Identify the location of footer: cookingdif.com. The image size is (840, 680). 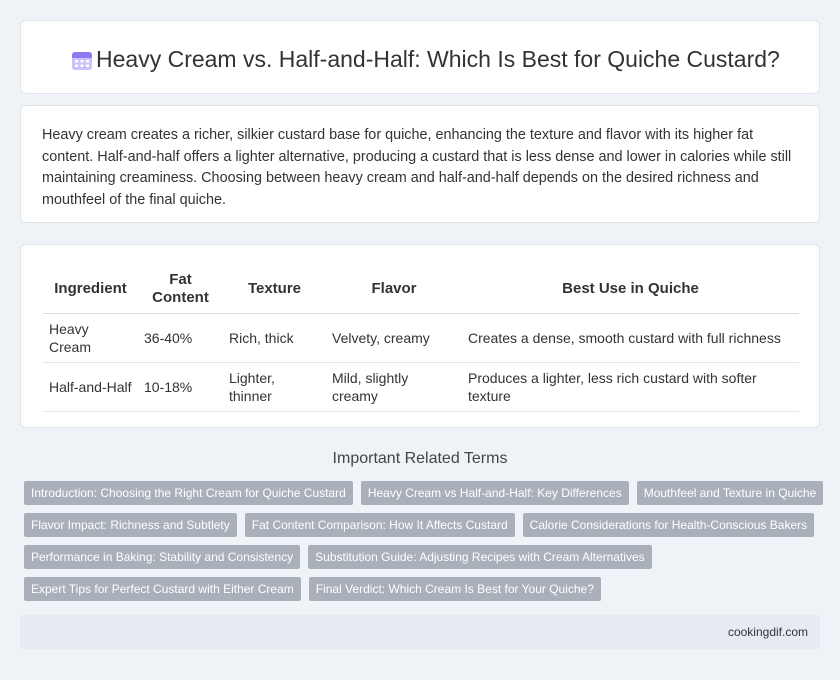
(420, 632).